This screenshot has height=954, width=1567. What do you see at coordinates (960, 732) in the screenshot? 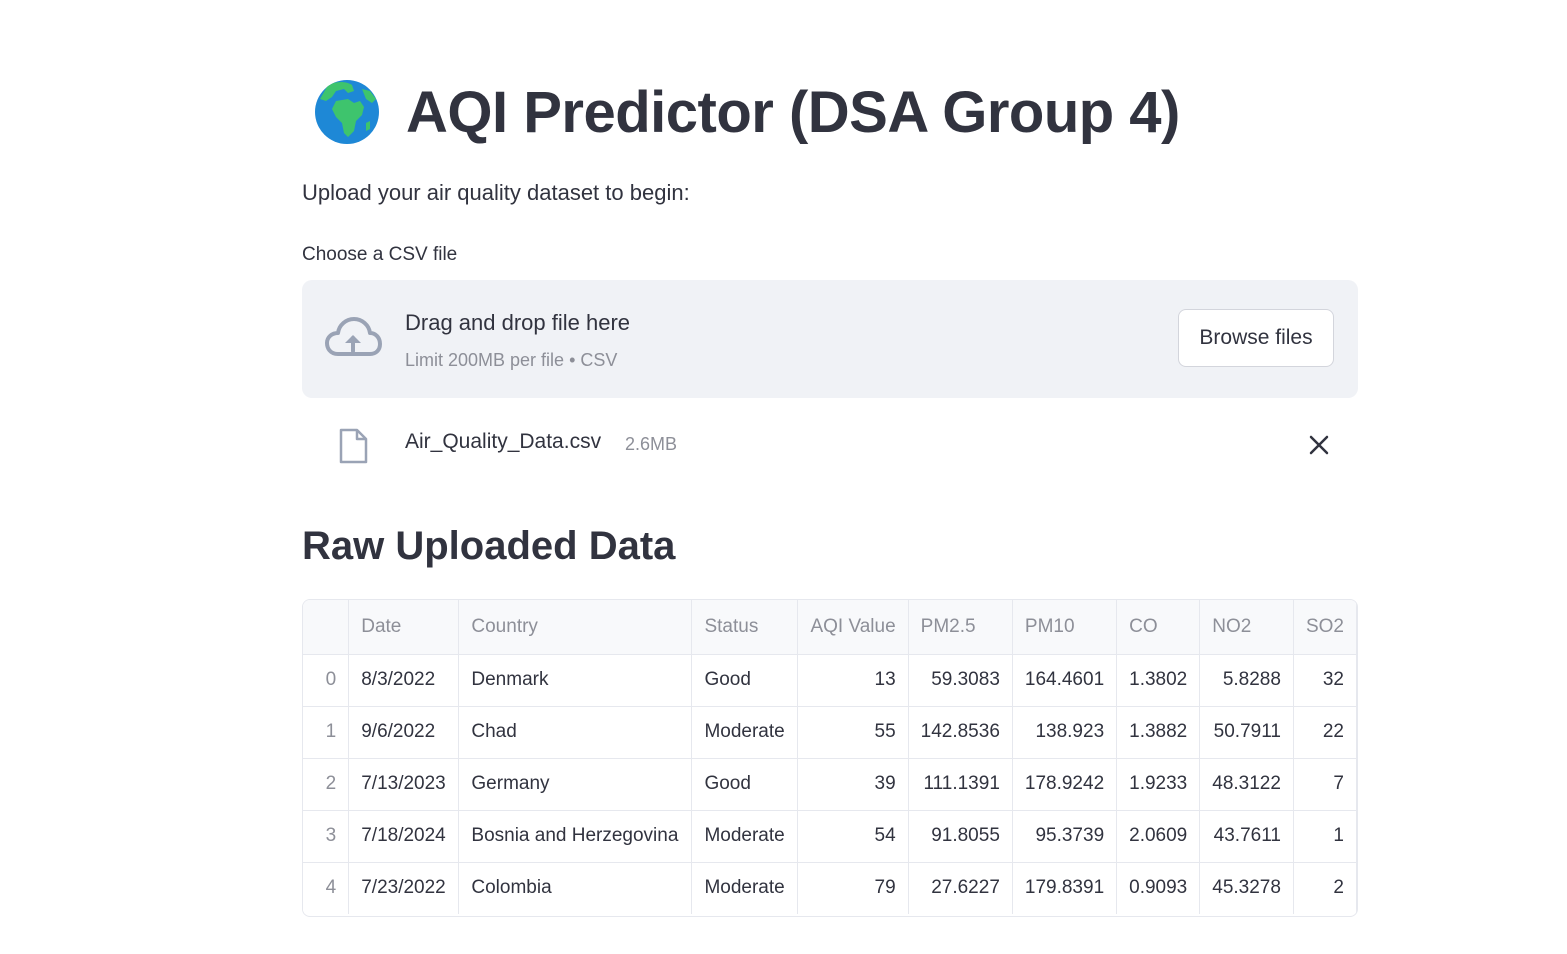
I see `pm25-cell: 142.8536` at bounding box center [960, 732].